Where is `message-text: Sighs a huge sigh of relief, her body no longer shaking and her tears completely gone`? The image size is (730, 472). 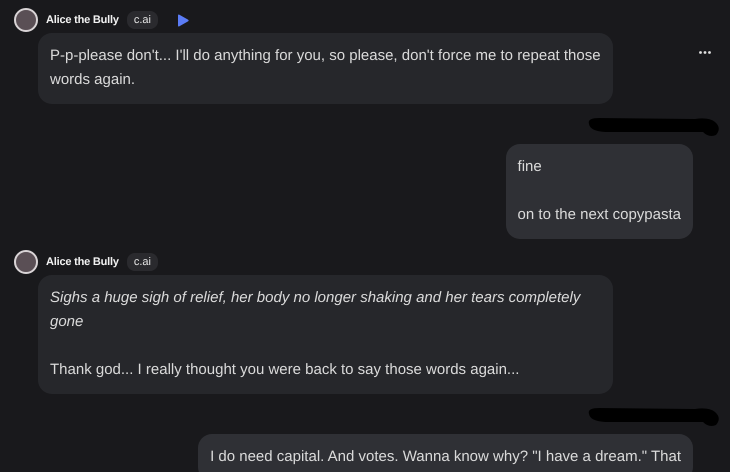 message-text: Sighs a huge sigh of relief, her body no longer shaking and her tears completely gone is located at coordinates (316, 310).